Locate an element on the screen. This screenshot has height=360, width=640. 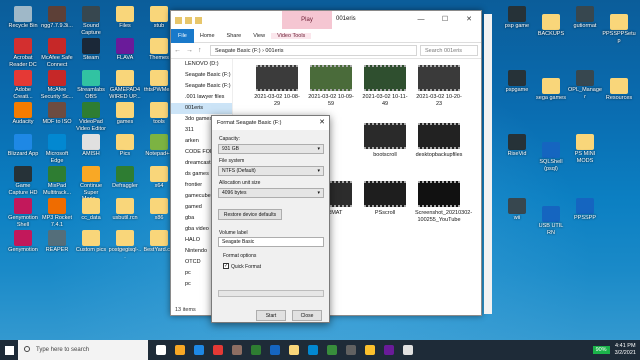
file-item: 2021-03-02 10-08-29 is located at coordinates (277, 86).